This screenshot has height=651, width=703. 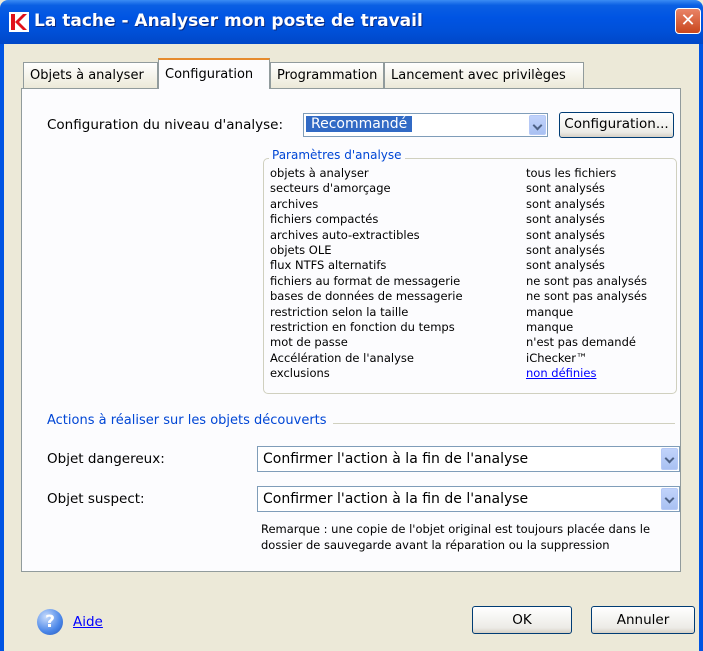 I want to click on param-name: objets à analyser, so click(x=319, y=173).